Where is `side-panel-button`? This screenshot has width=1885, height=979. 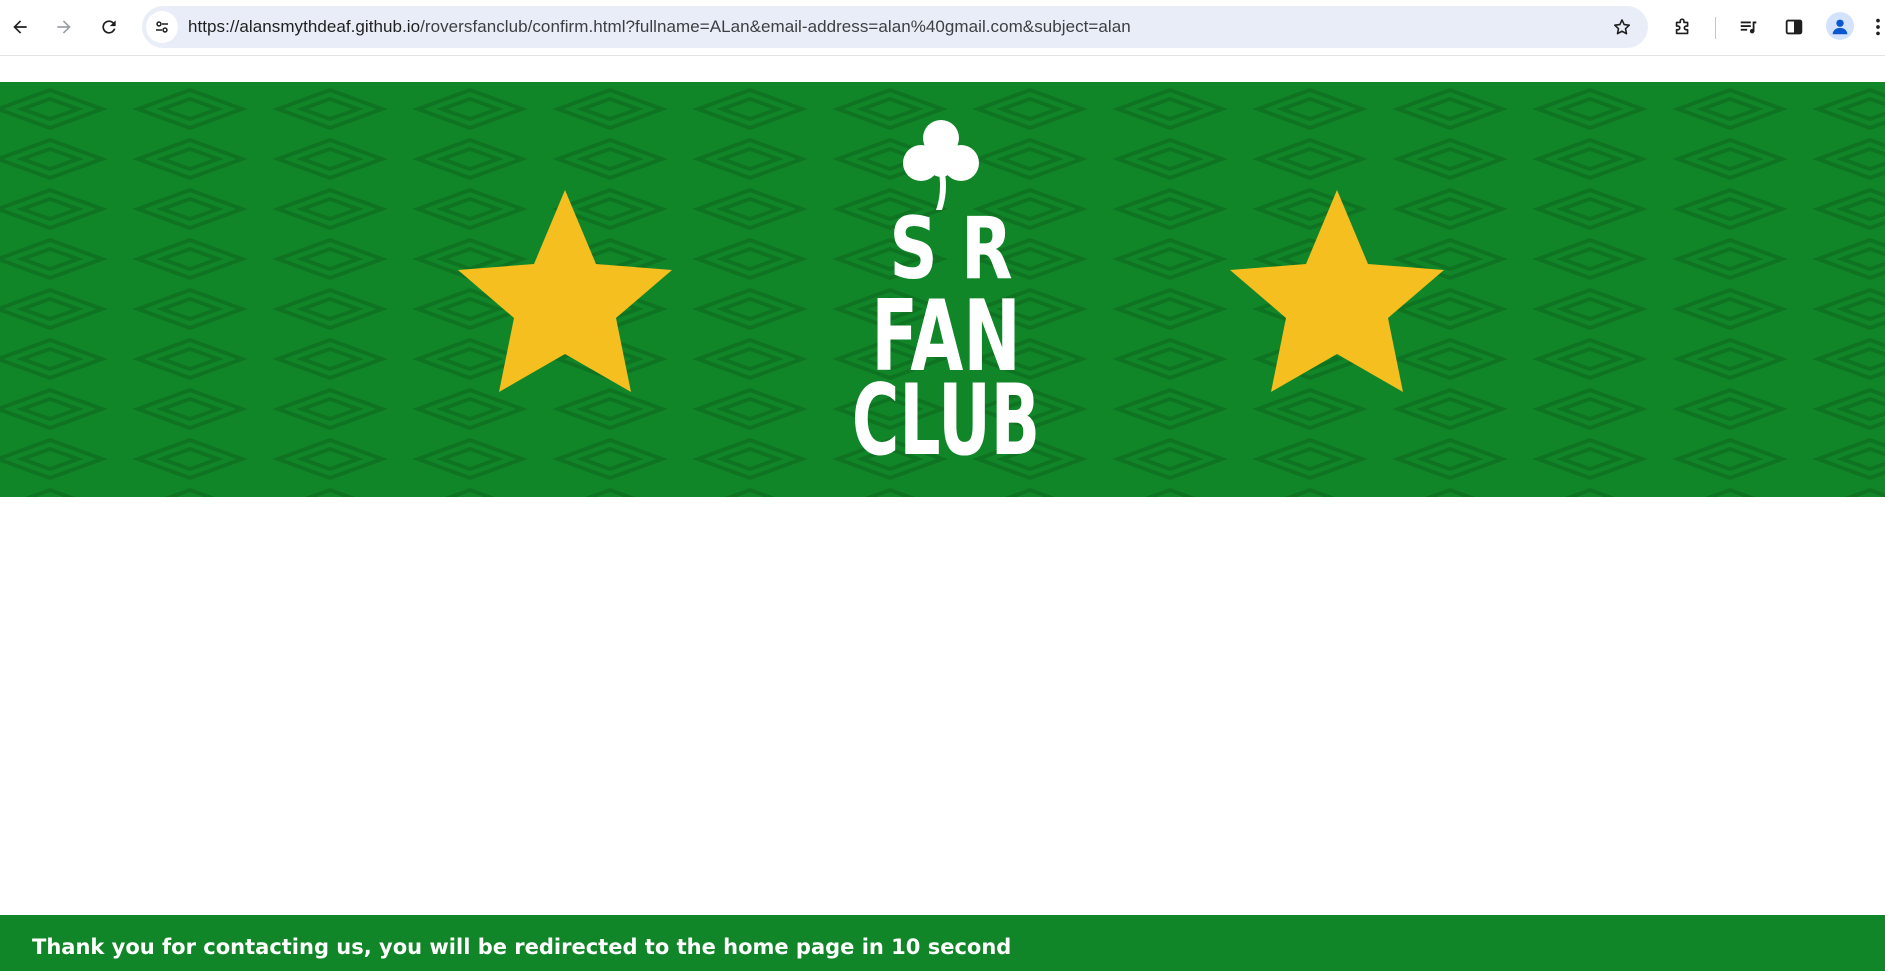 side-panel-button is located at coordinates (1794, 27).